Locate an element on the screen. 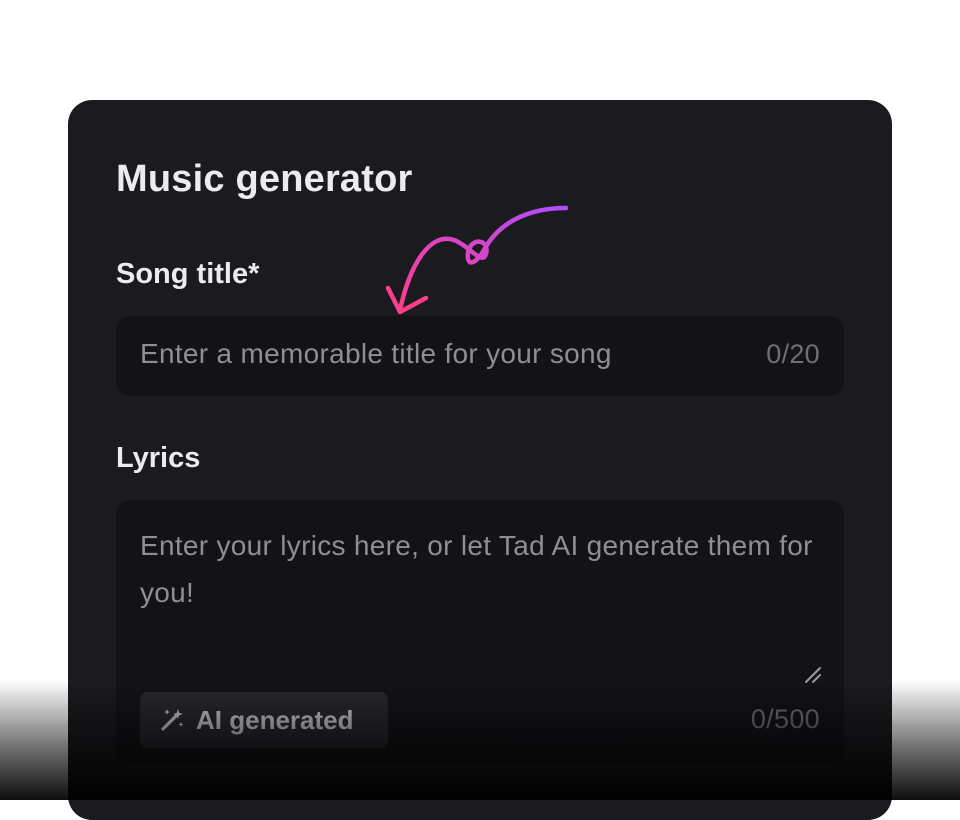 The width and height of the screenshot is (960, 820). magic-wand-icon is located at coordinates (172, 720).